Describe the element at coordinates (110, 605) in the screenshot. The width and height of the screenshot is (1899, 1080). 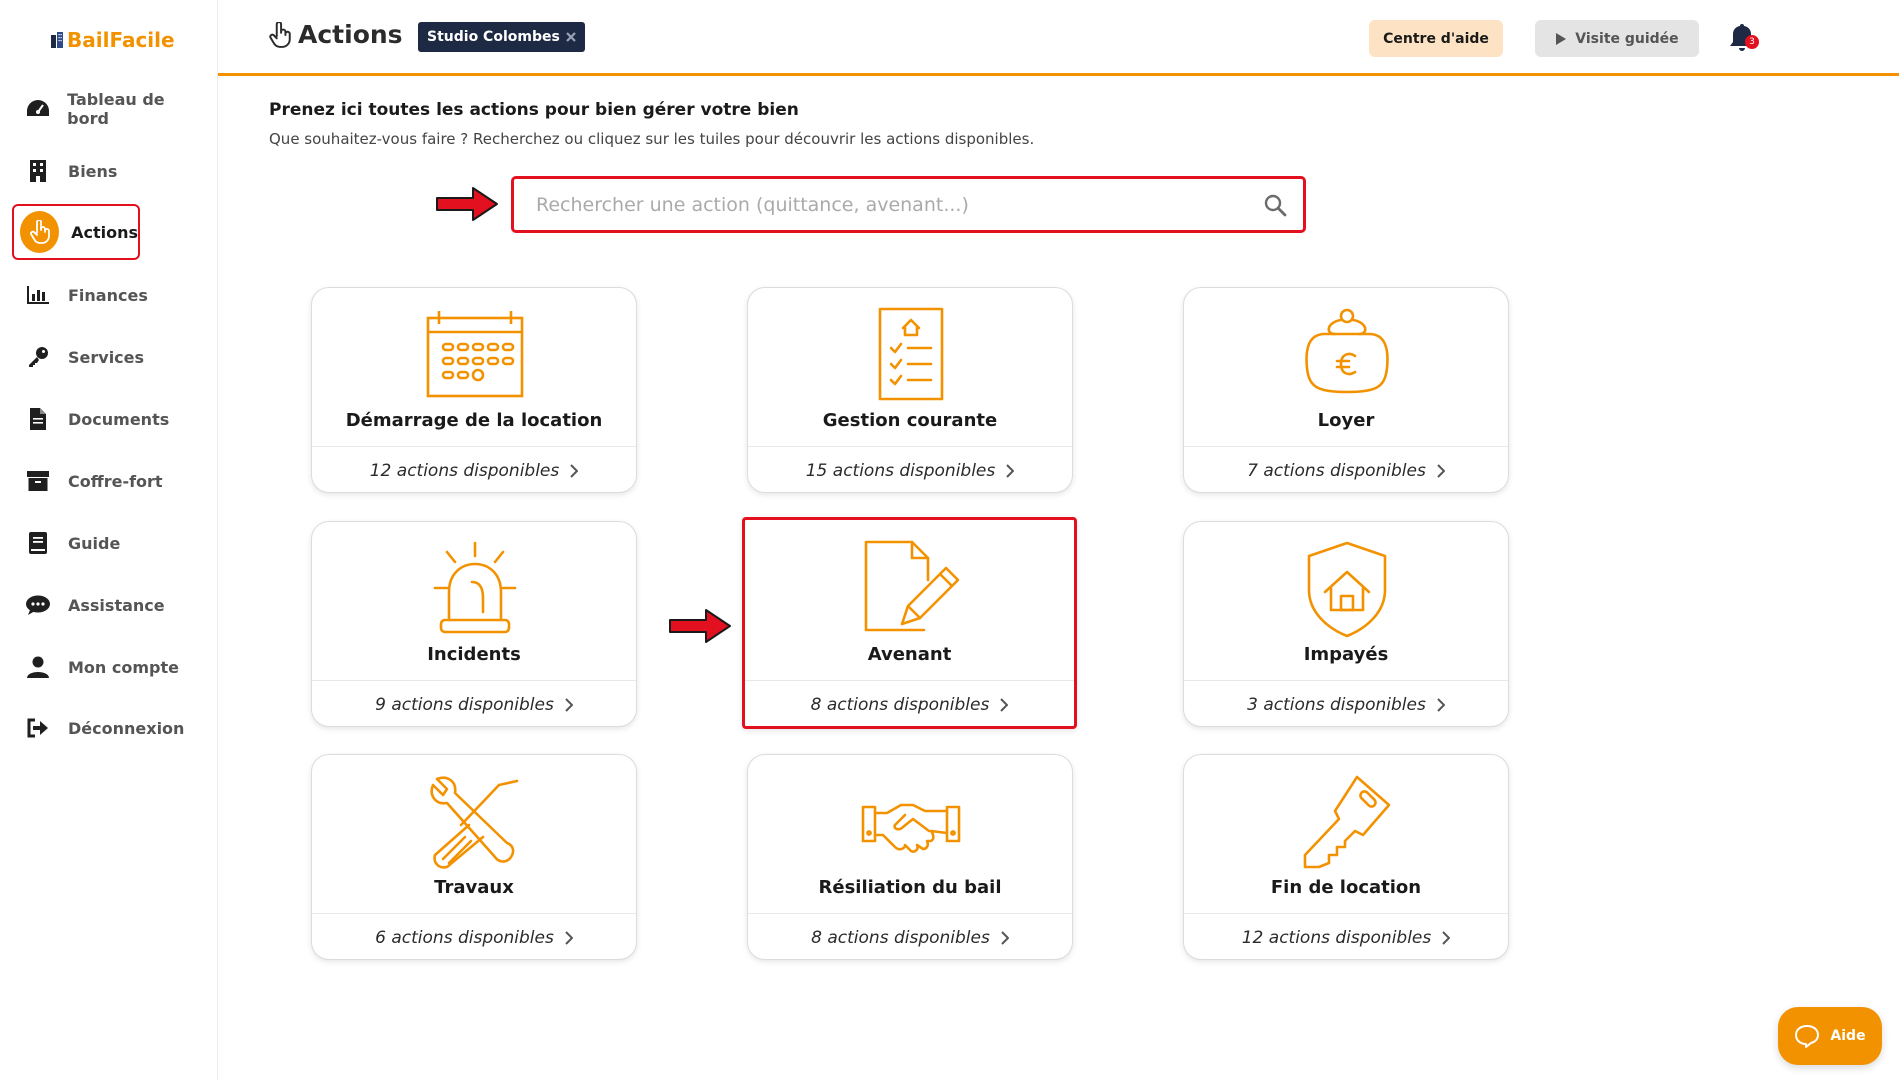
I see `sidebar-item-assistance: Assistance` at that location.